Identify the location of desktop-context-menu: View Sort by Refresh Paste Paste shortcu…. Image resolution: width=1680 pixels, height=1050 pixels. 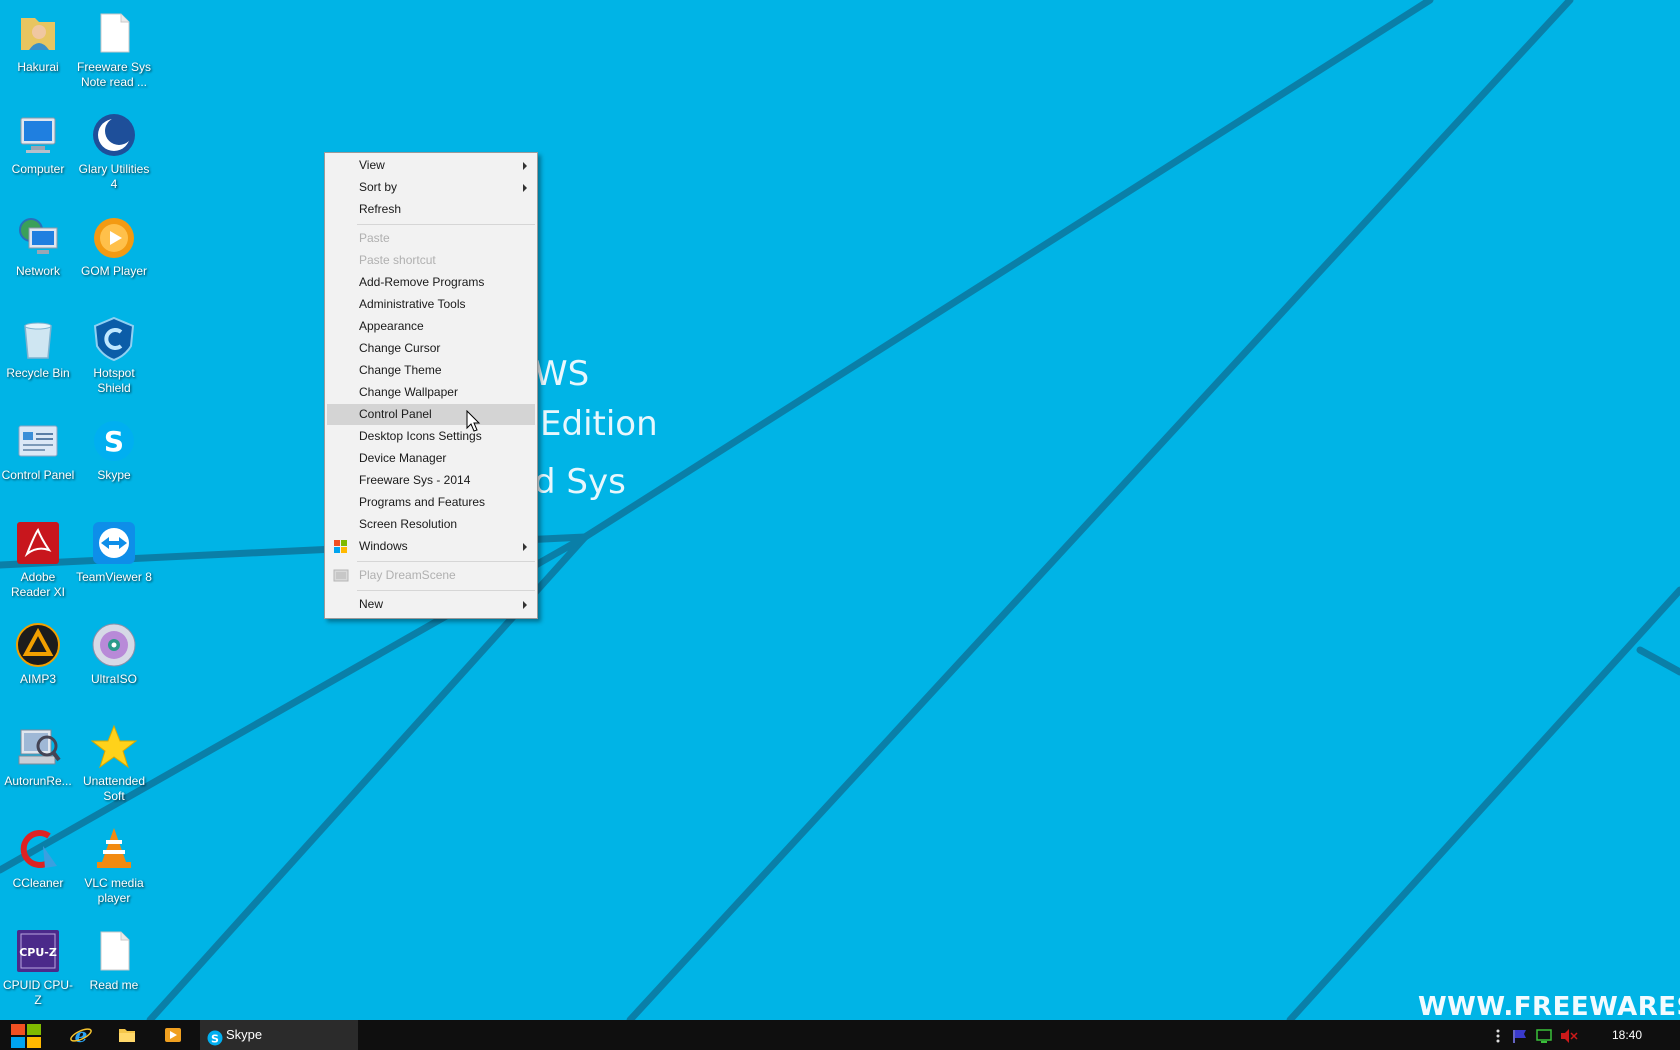
(431, 385).